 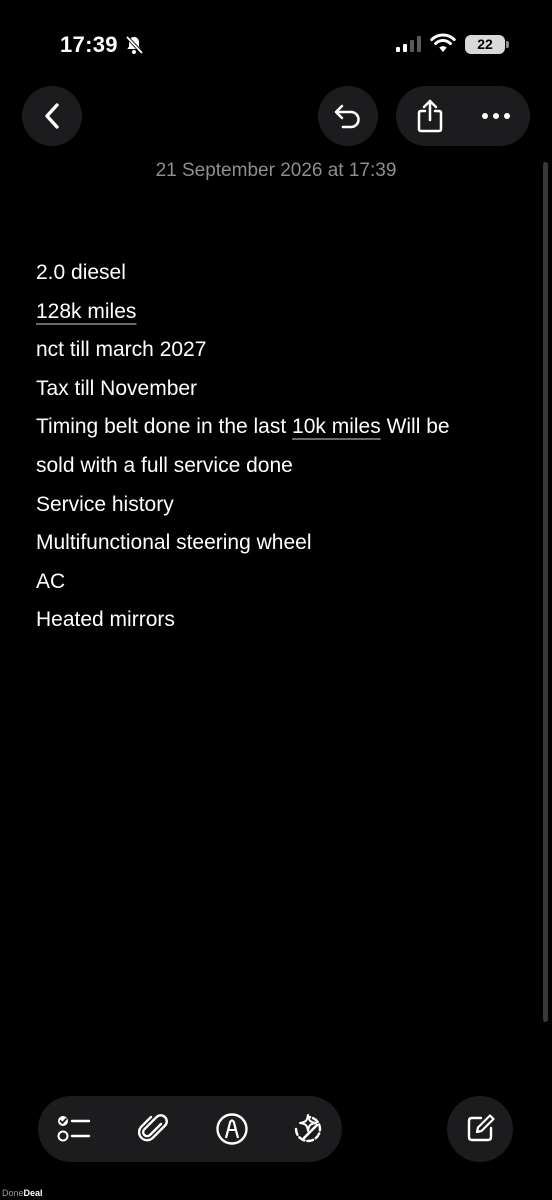 I want to click on status-bar: 17:39 22, so click(x=276, y=45).